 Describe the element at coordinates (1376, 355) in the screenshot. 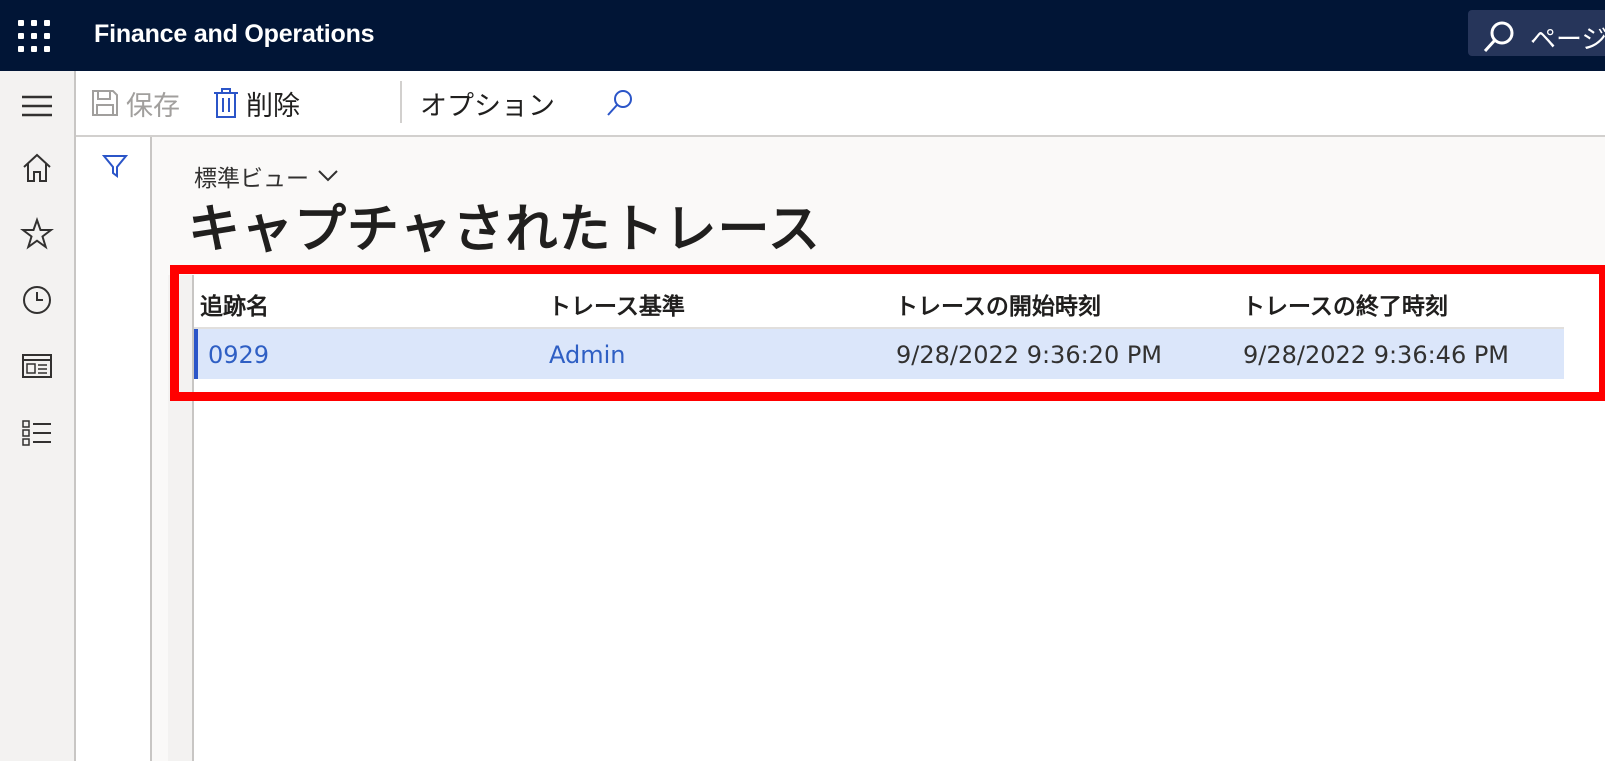

I see `end-time-cell: 9/28/2022 9:36:46 PM` at that location.